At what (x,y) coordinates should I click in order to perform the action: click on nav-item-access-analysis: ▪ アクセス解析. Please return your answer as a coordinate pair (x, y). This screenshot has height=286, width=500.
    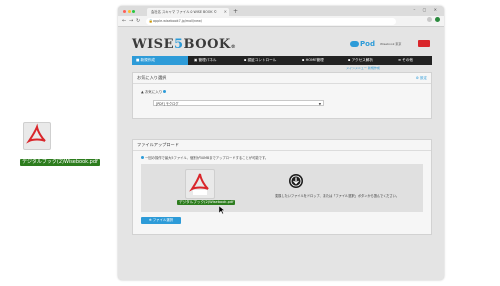
    Looking at the image, I should click on (368, 60).